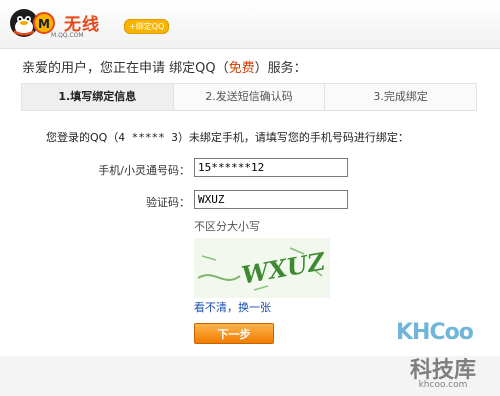 Image resolution: width=500 pixels, height=396 pixels. Describe the element at coordinates (234, 333) in the screenshot. I see `next-step-button: 下一步` at that location.